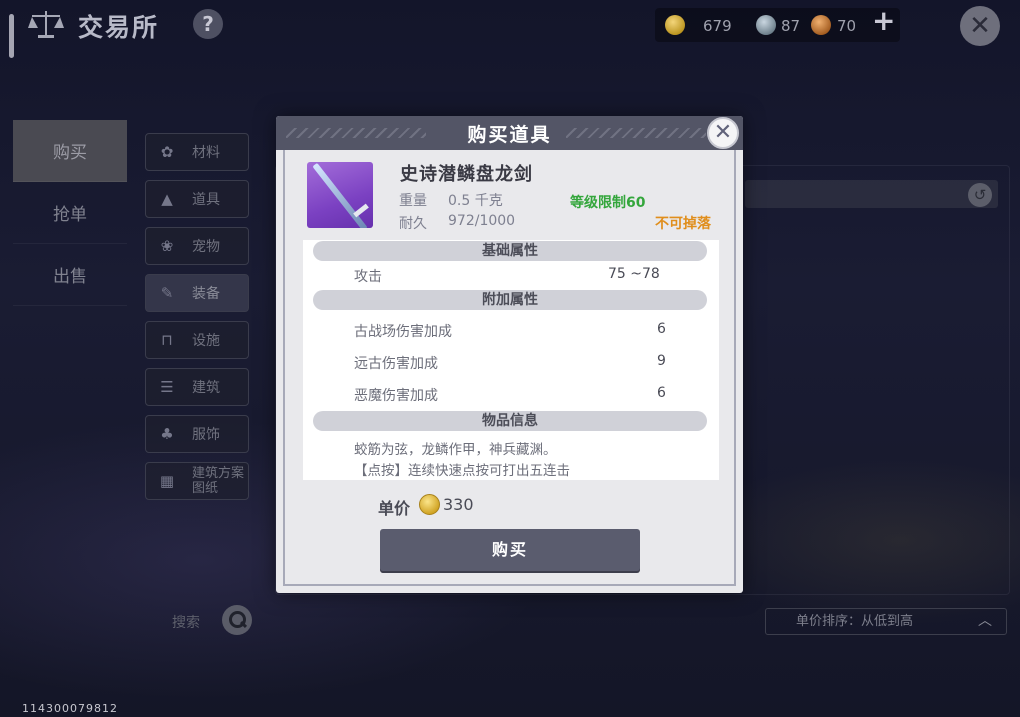  What do you see at coordinates (206, 341) in the screenshot?
I see `category-label: 设施` at bounding box center [206, 341].